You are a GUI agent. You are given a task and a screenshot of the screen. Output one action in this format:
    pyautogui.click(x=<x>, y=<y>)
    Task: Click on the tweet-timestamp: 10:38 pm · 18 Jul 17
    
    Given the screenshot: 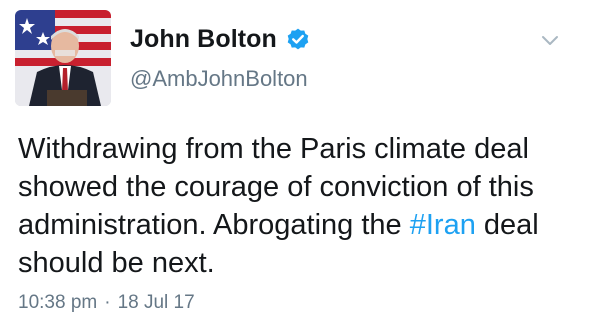 What is the action you would take?
    pyautogui.click(x=106, y=303)
    